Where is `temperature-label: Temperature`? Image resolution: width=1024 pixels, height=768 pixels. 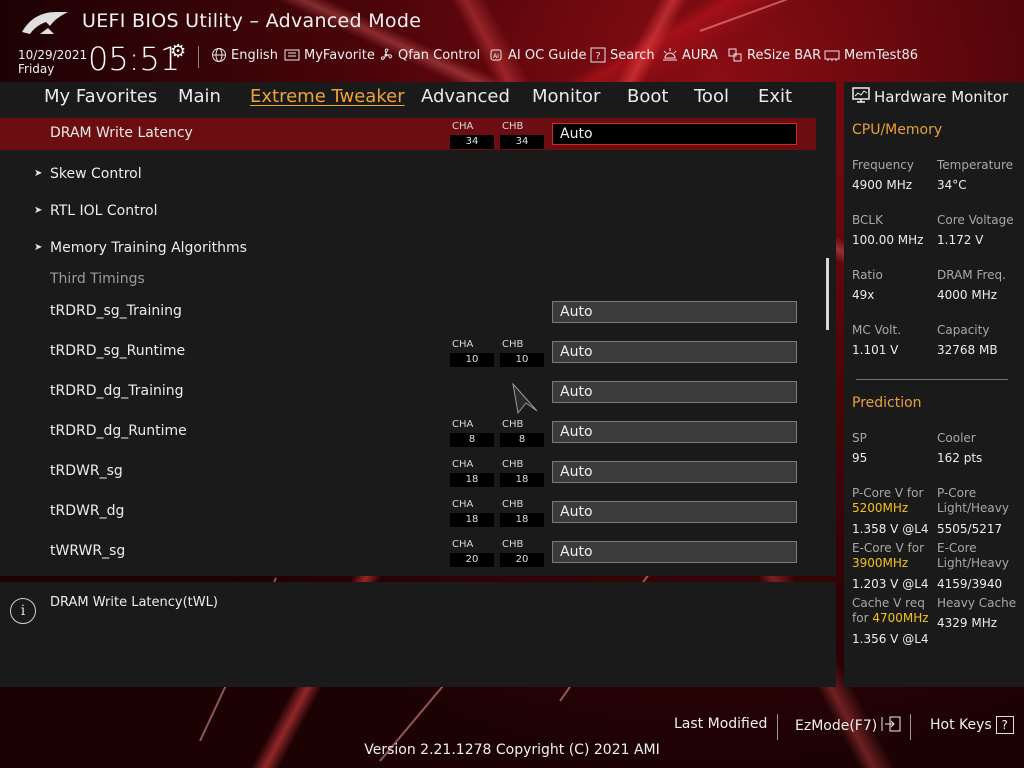 temperature-label: Temperature is located at coordinates (975, 165).